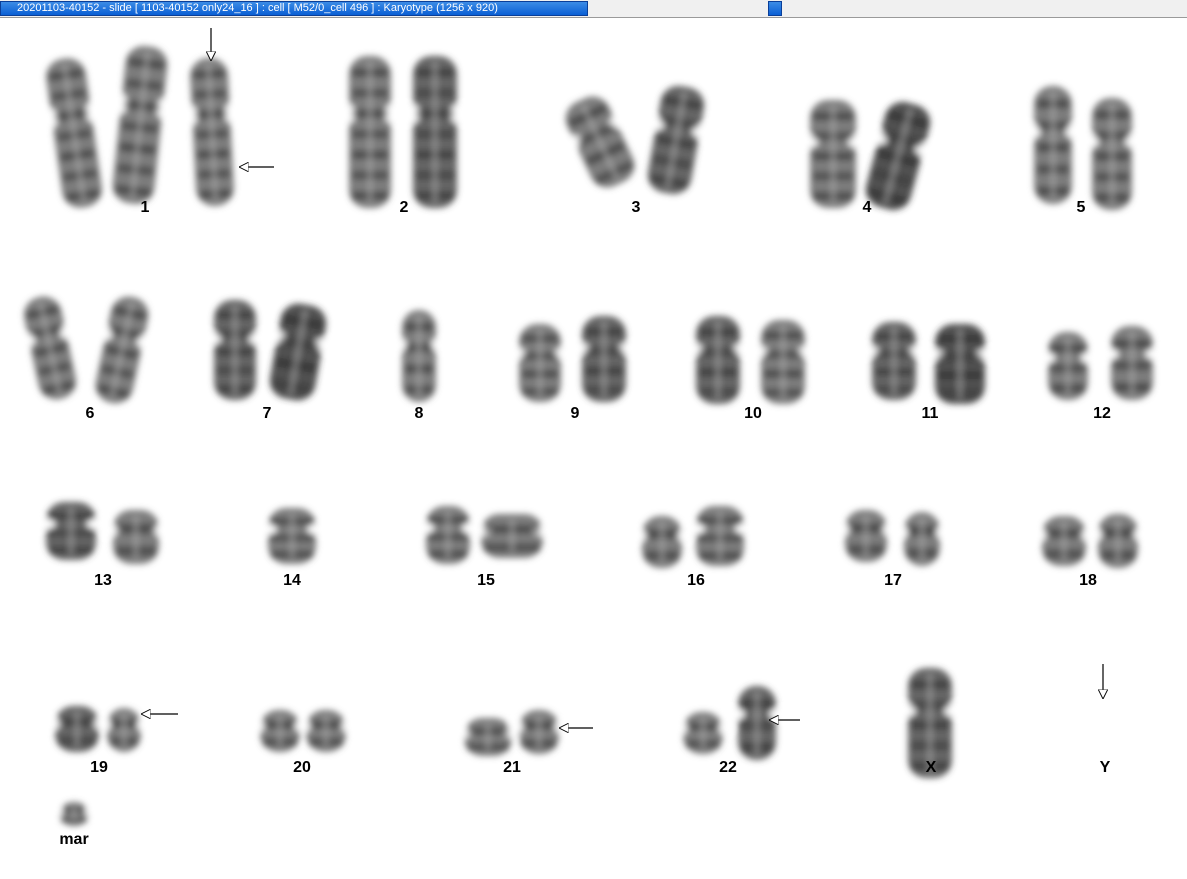 This screenshot has height=879, width=1187. I want to click on chromosome-6b, so click(122, 350).